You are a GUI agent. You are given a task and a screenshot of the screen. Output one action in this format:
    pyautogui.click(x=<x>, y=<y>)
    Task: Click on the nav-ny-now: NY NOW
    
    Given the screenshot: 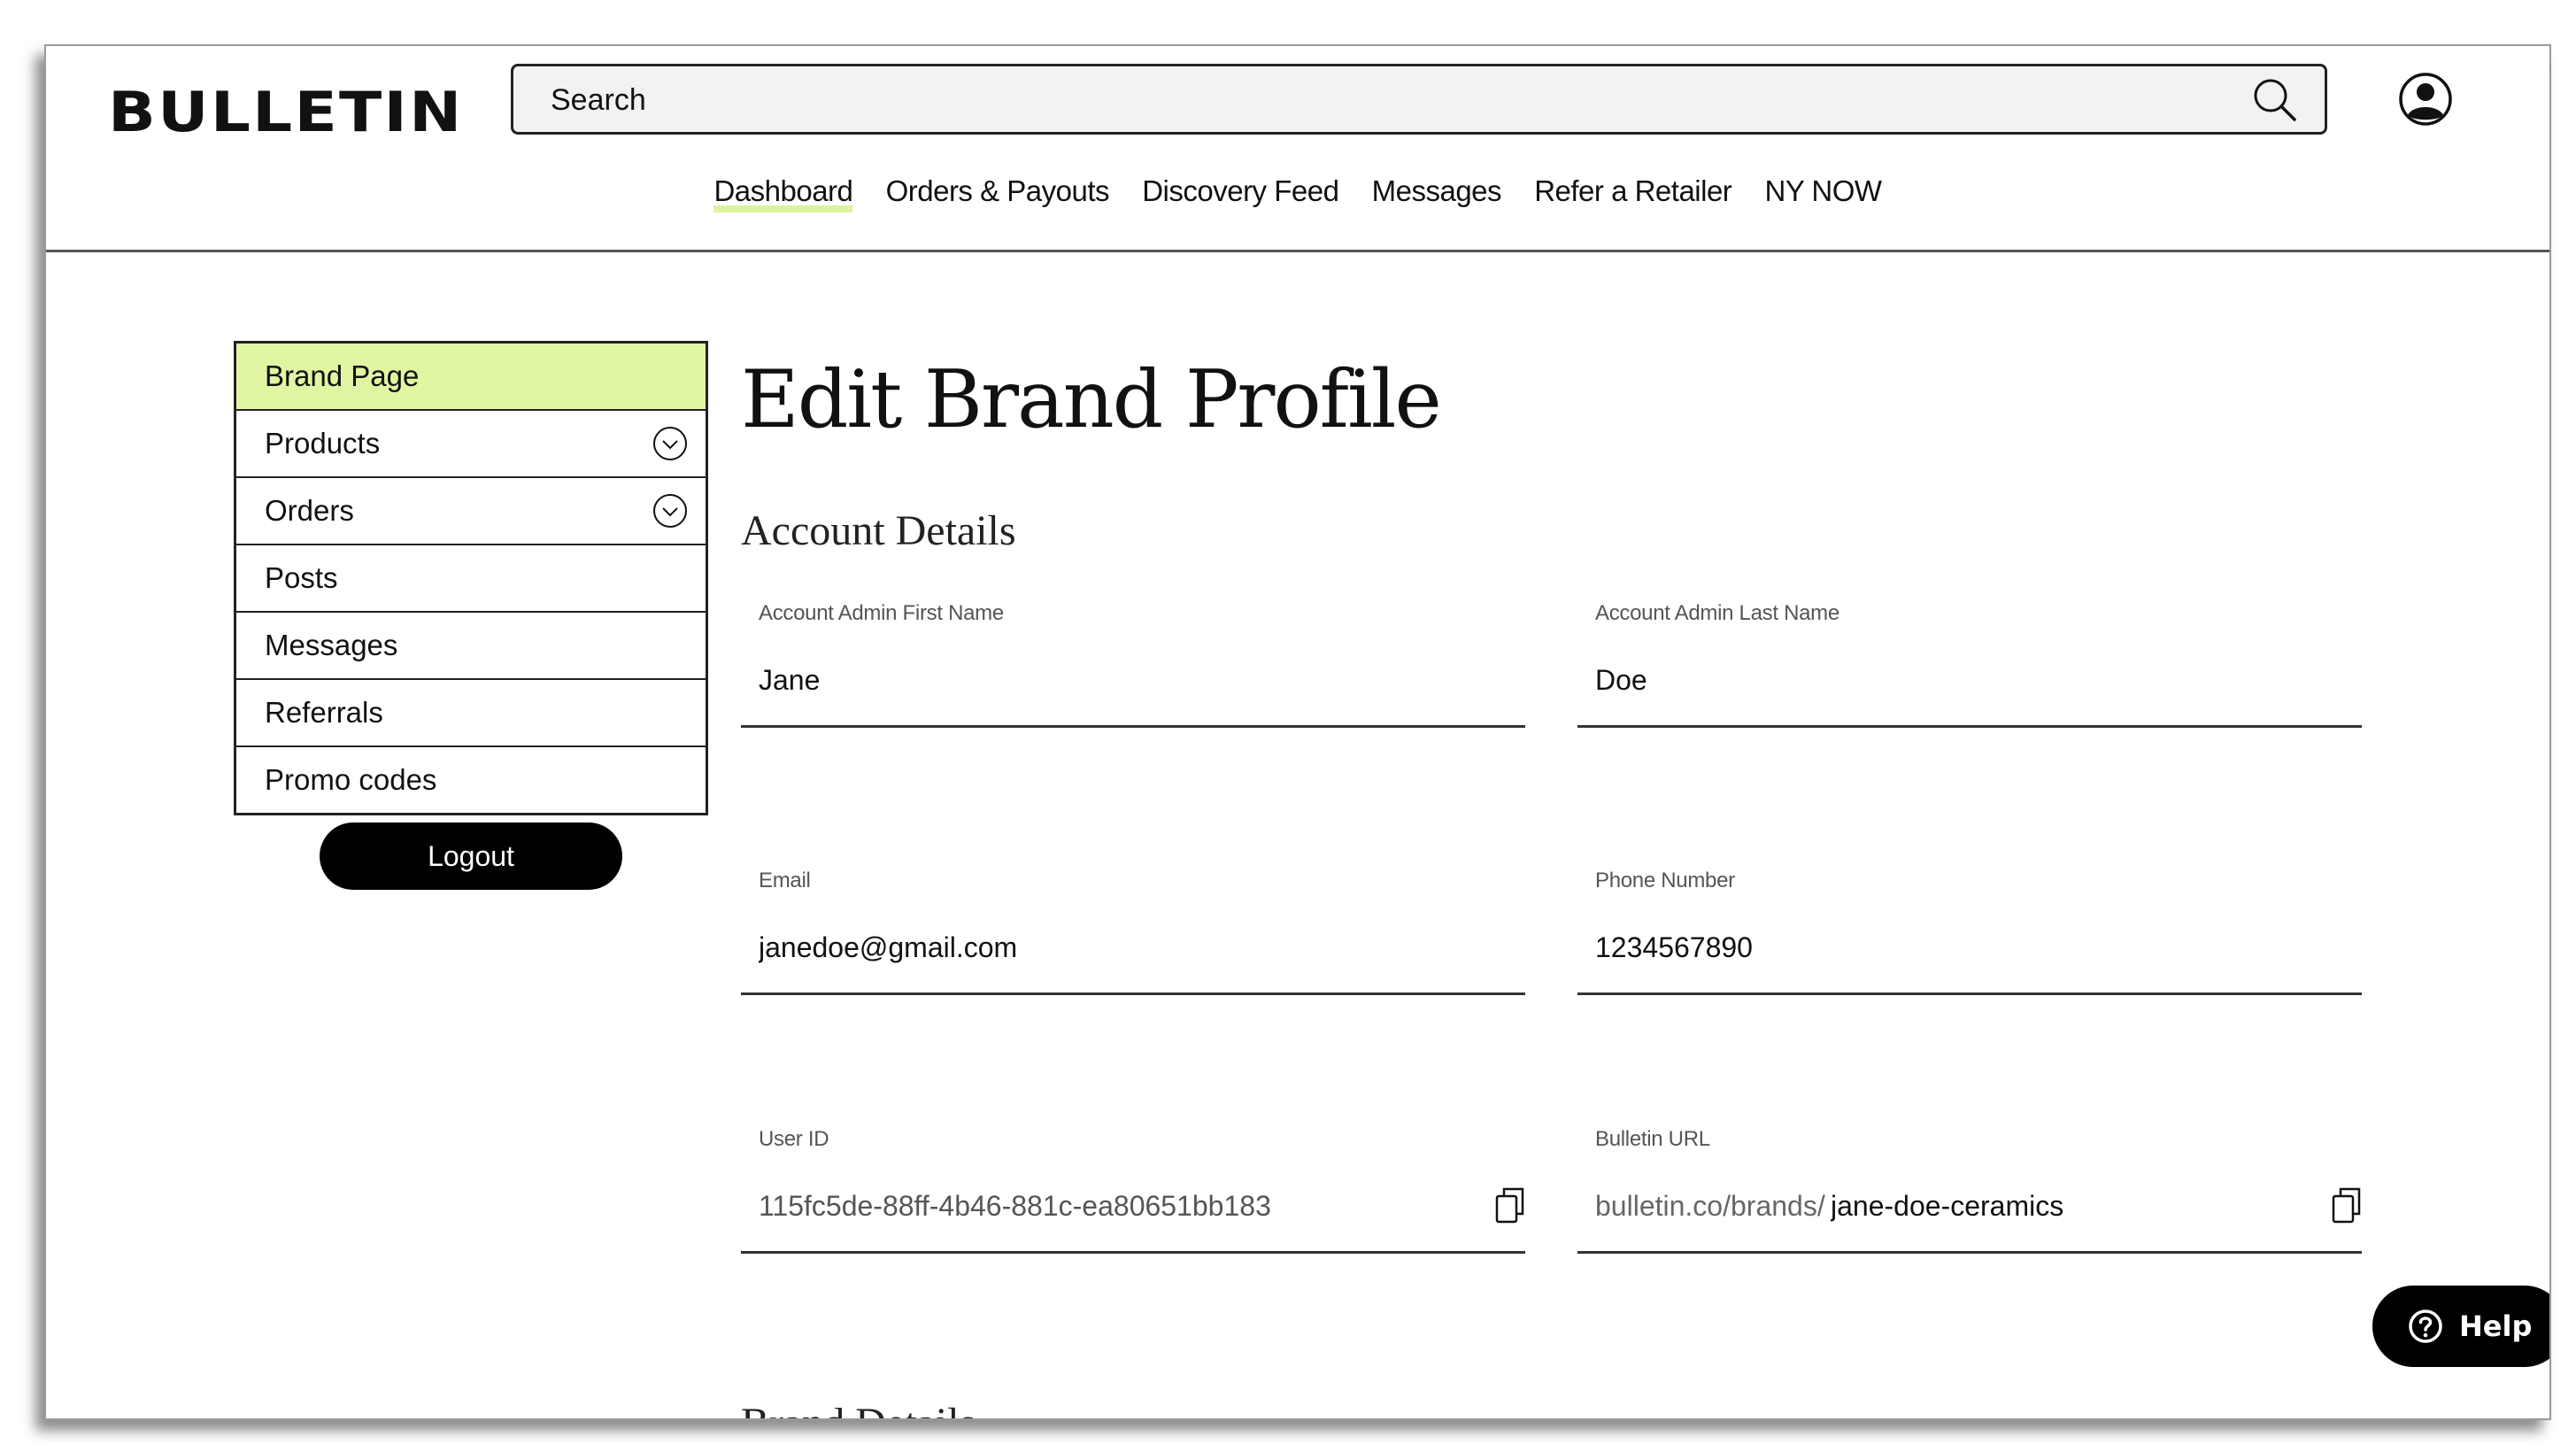 What is the action you would take?
    pyautogui.click(x=1823, y=191)
    